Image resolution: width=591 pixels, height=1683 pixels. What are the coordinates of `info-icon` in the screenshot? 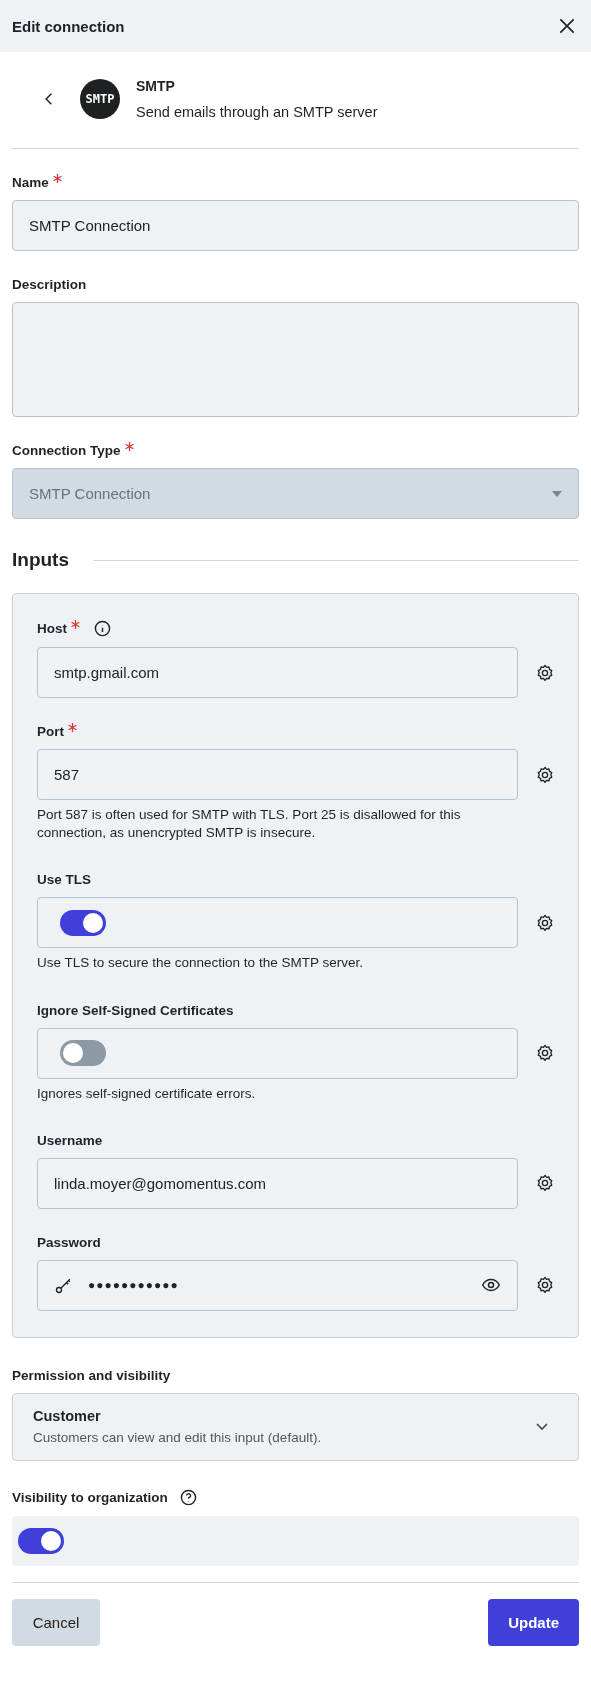 It's located at (102, 628).